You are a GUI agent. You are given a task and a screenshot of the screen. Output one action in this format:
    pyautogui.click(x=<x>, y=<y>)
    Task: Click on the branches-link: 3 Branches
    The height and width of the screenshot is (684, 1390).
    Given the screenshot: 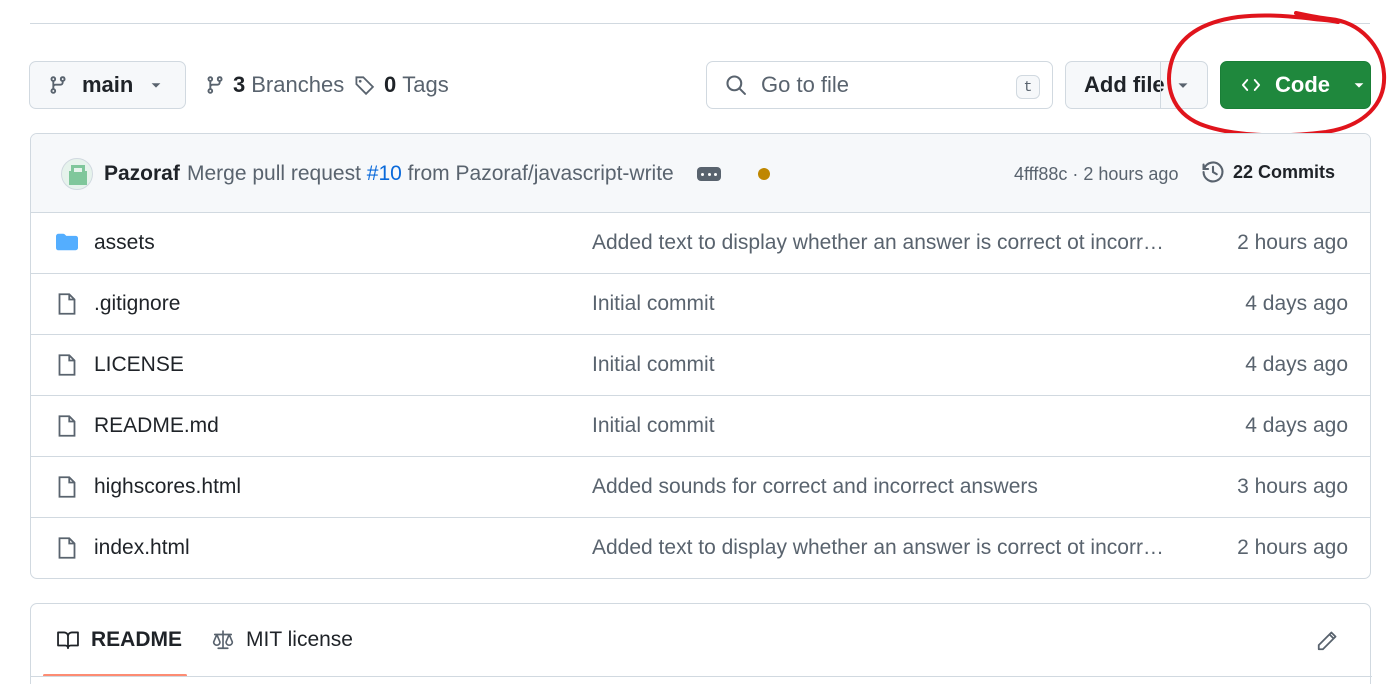 What is the action you would take?
    pyautogui.click(x=274, y=85)
    